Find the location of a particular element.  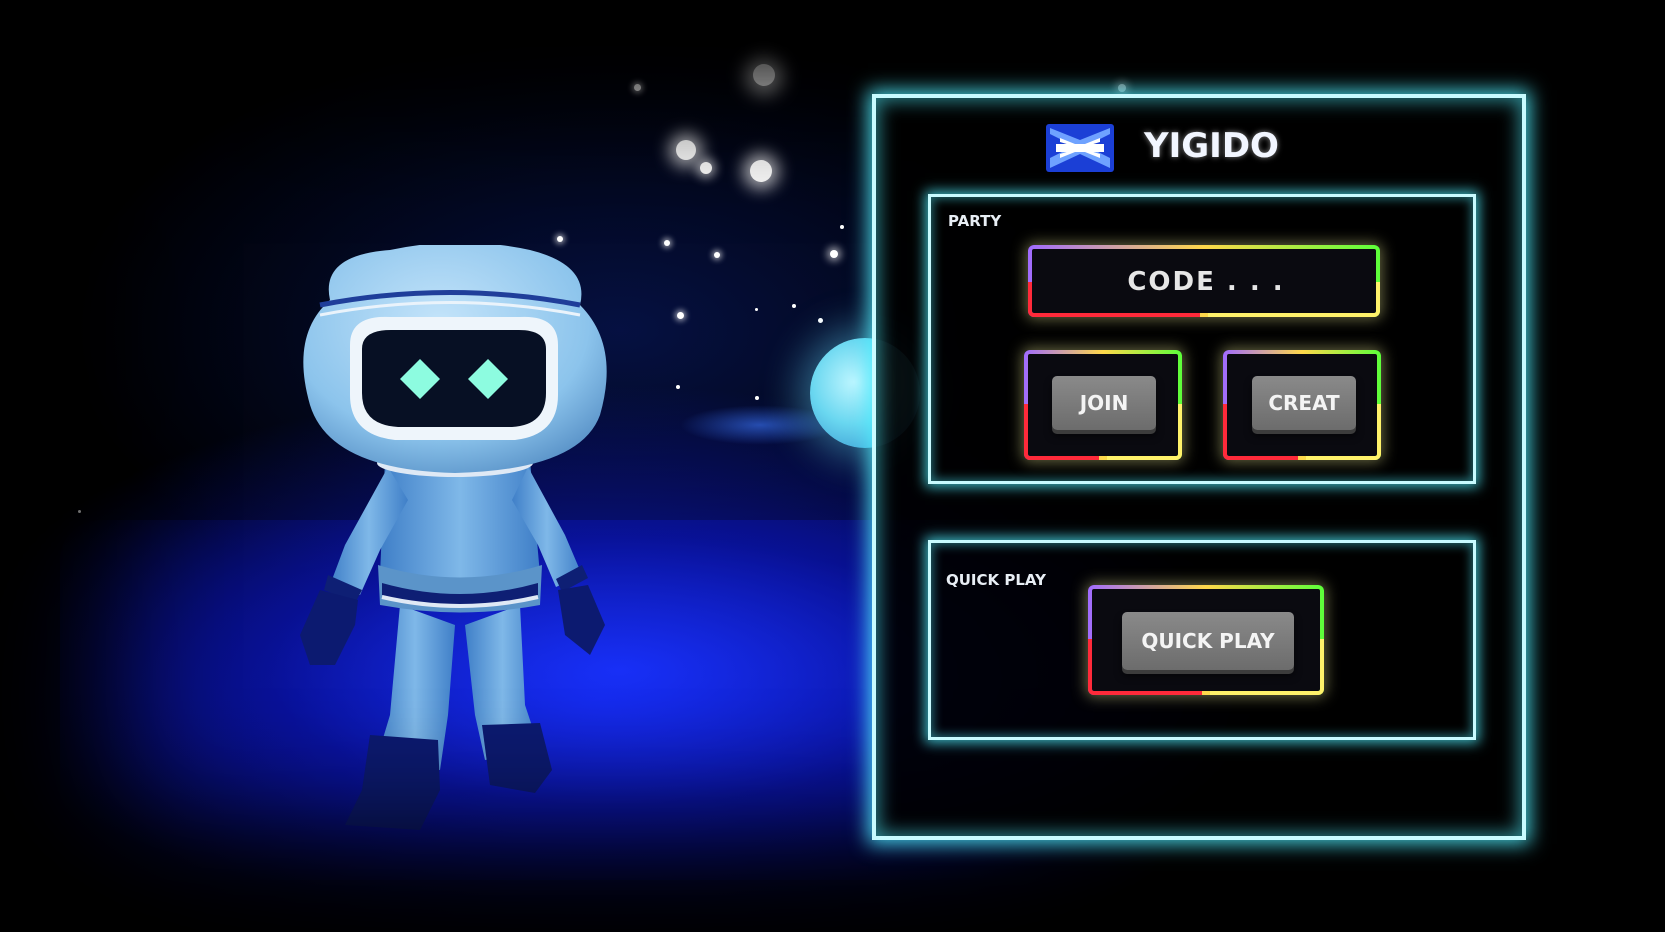

join-button: JOIN is located at coordinates (1104, 403).